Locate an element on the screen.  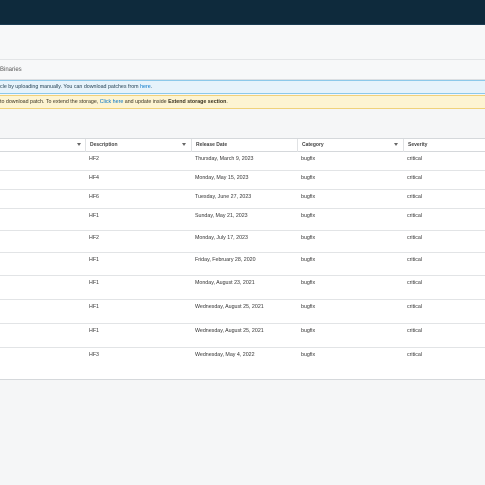
tab-binaries: Binaries is located at coordinates (11, 70).